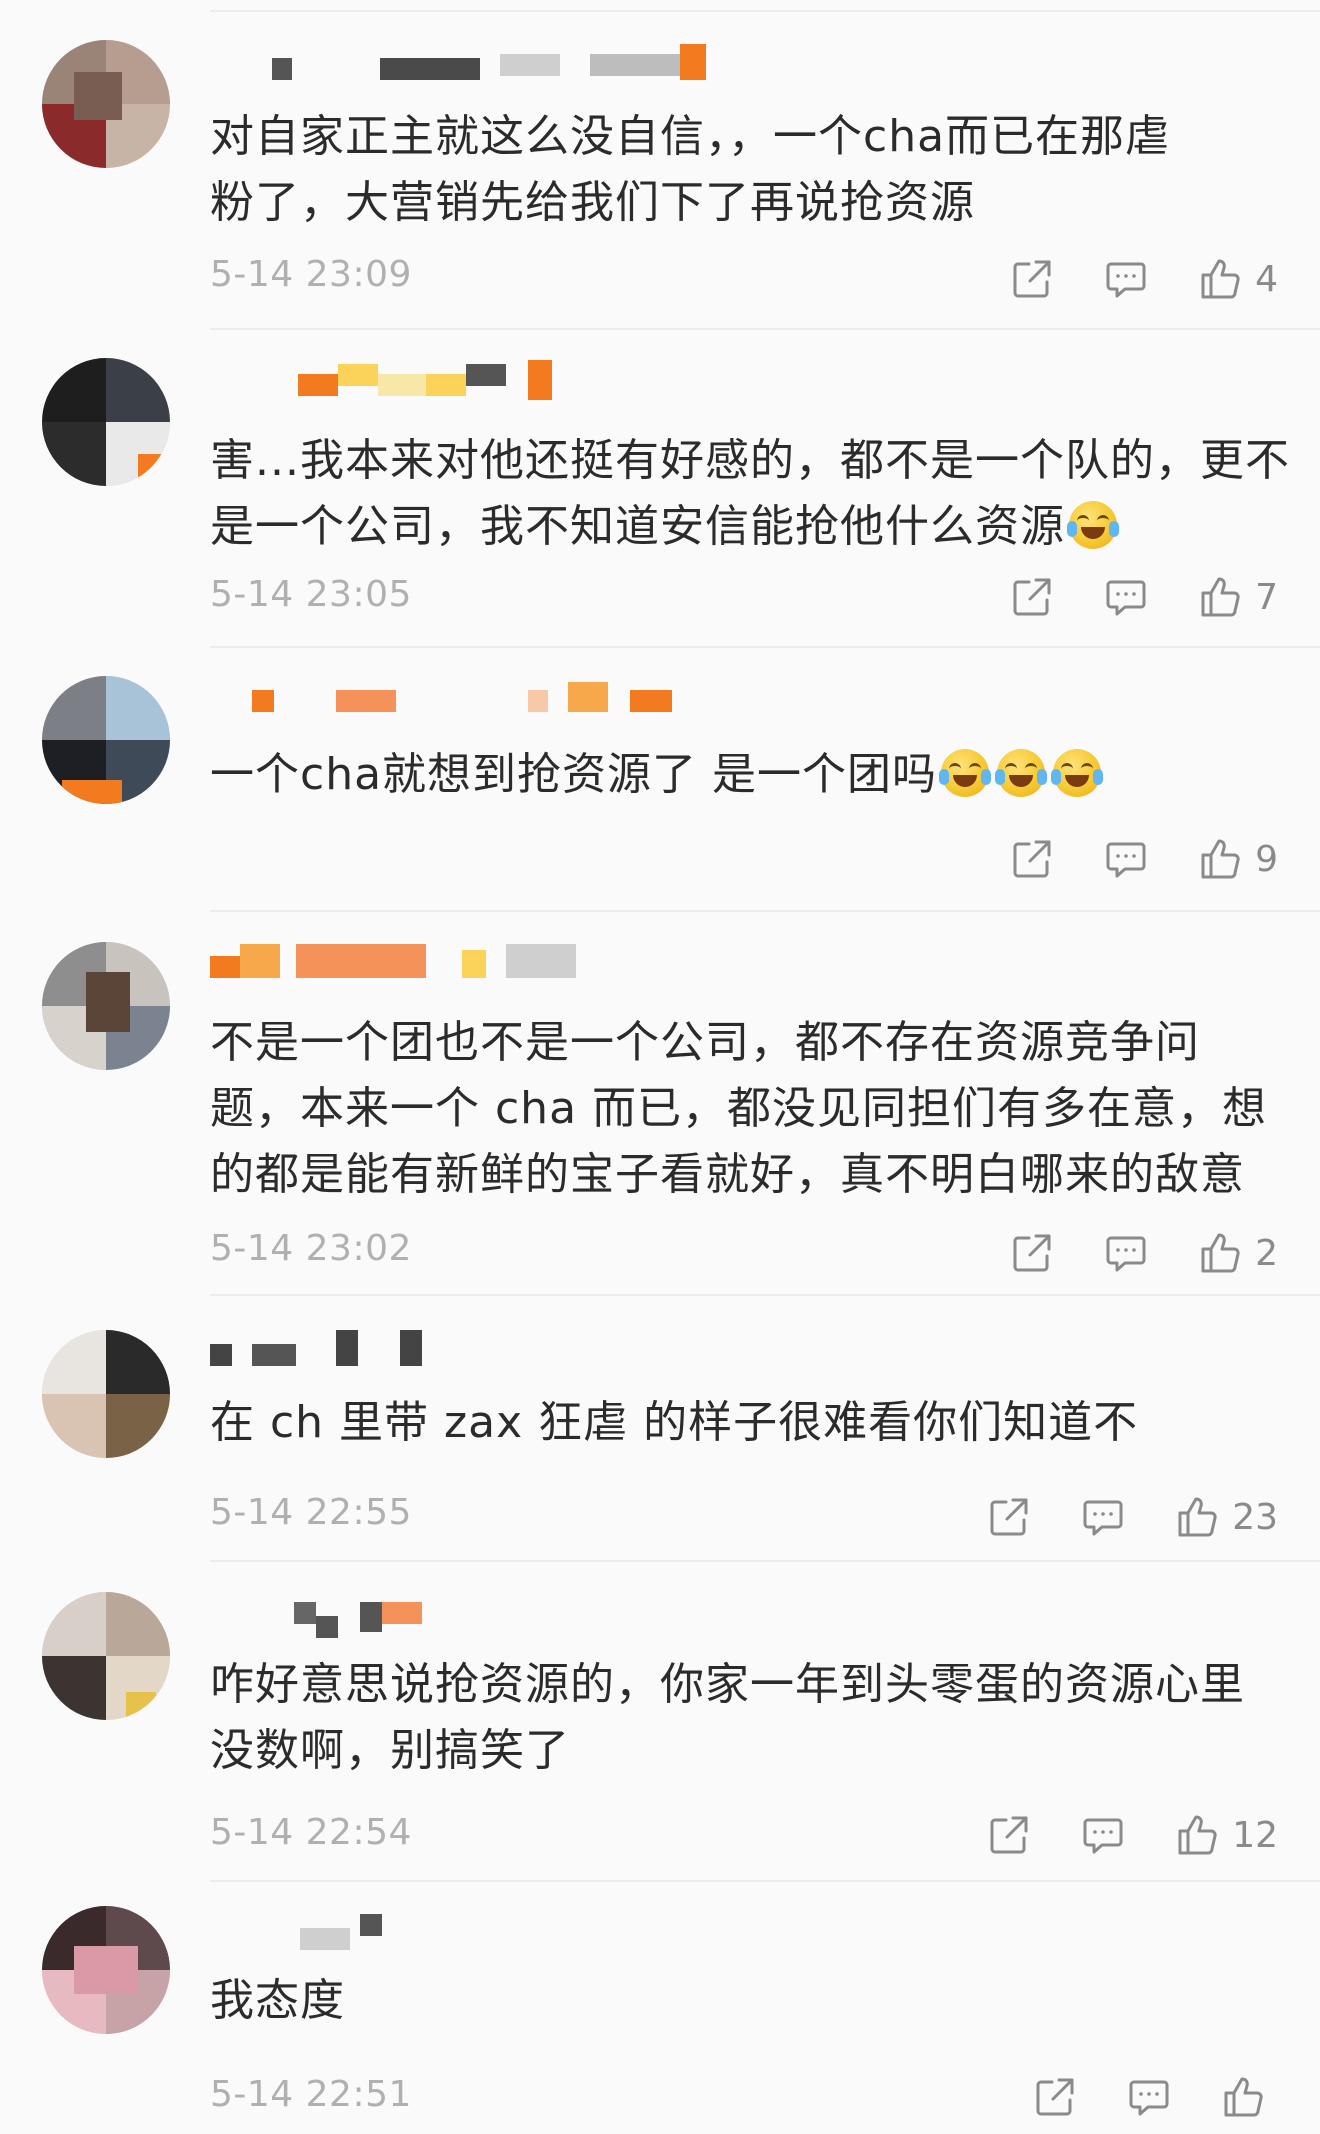  I want to click on comment-actions: 9, so click(1118, 859).